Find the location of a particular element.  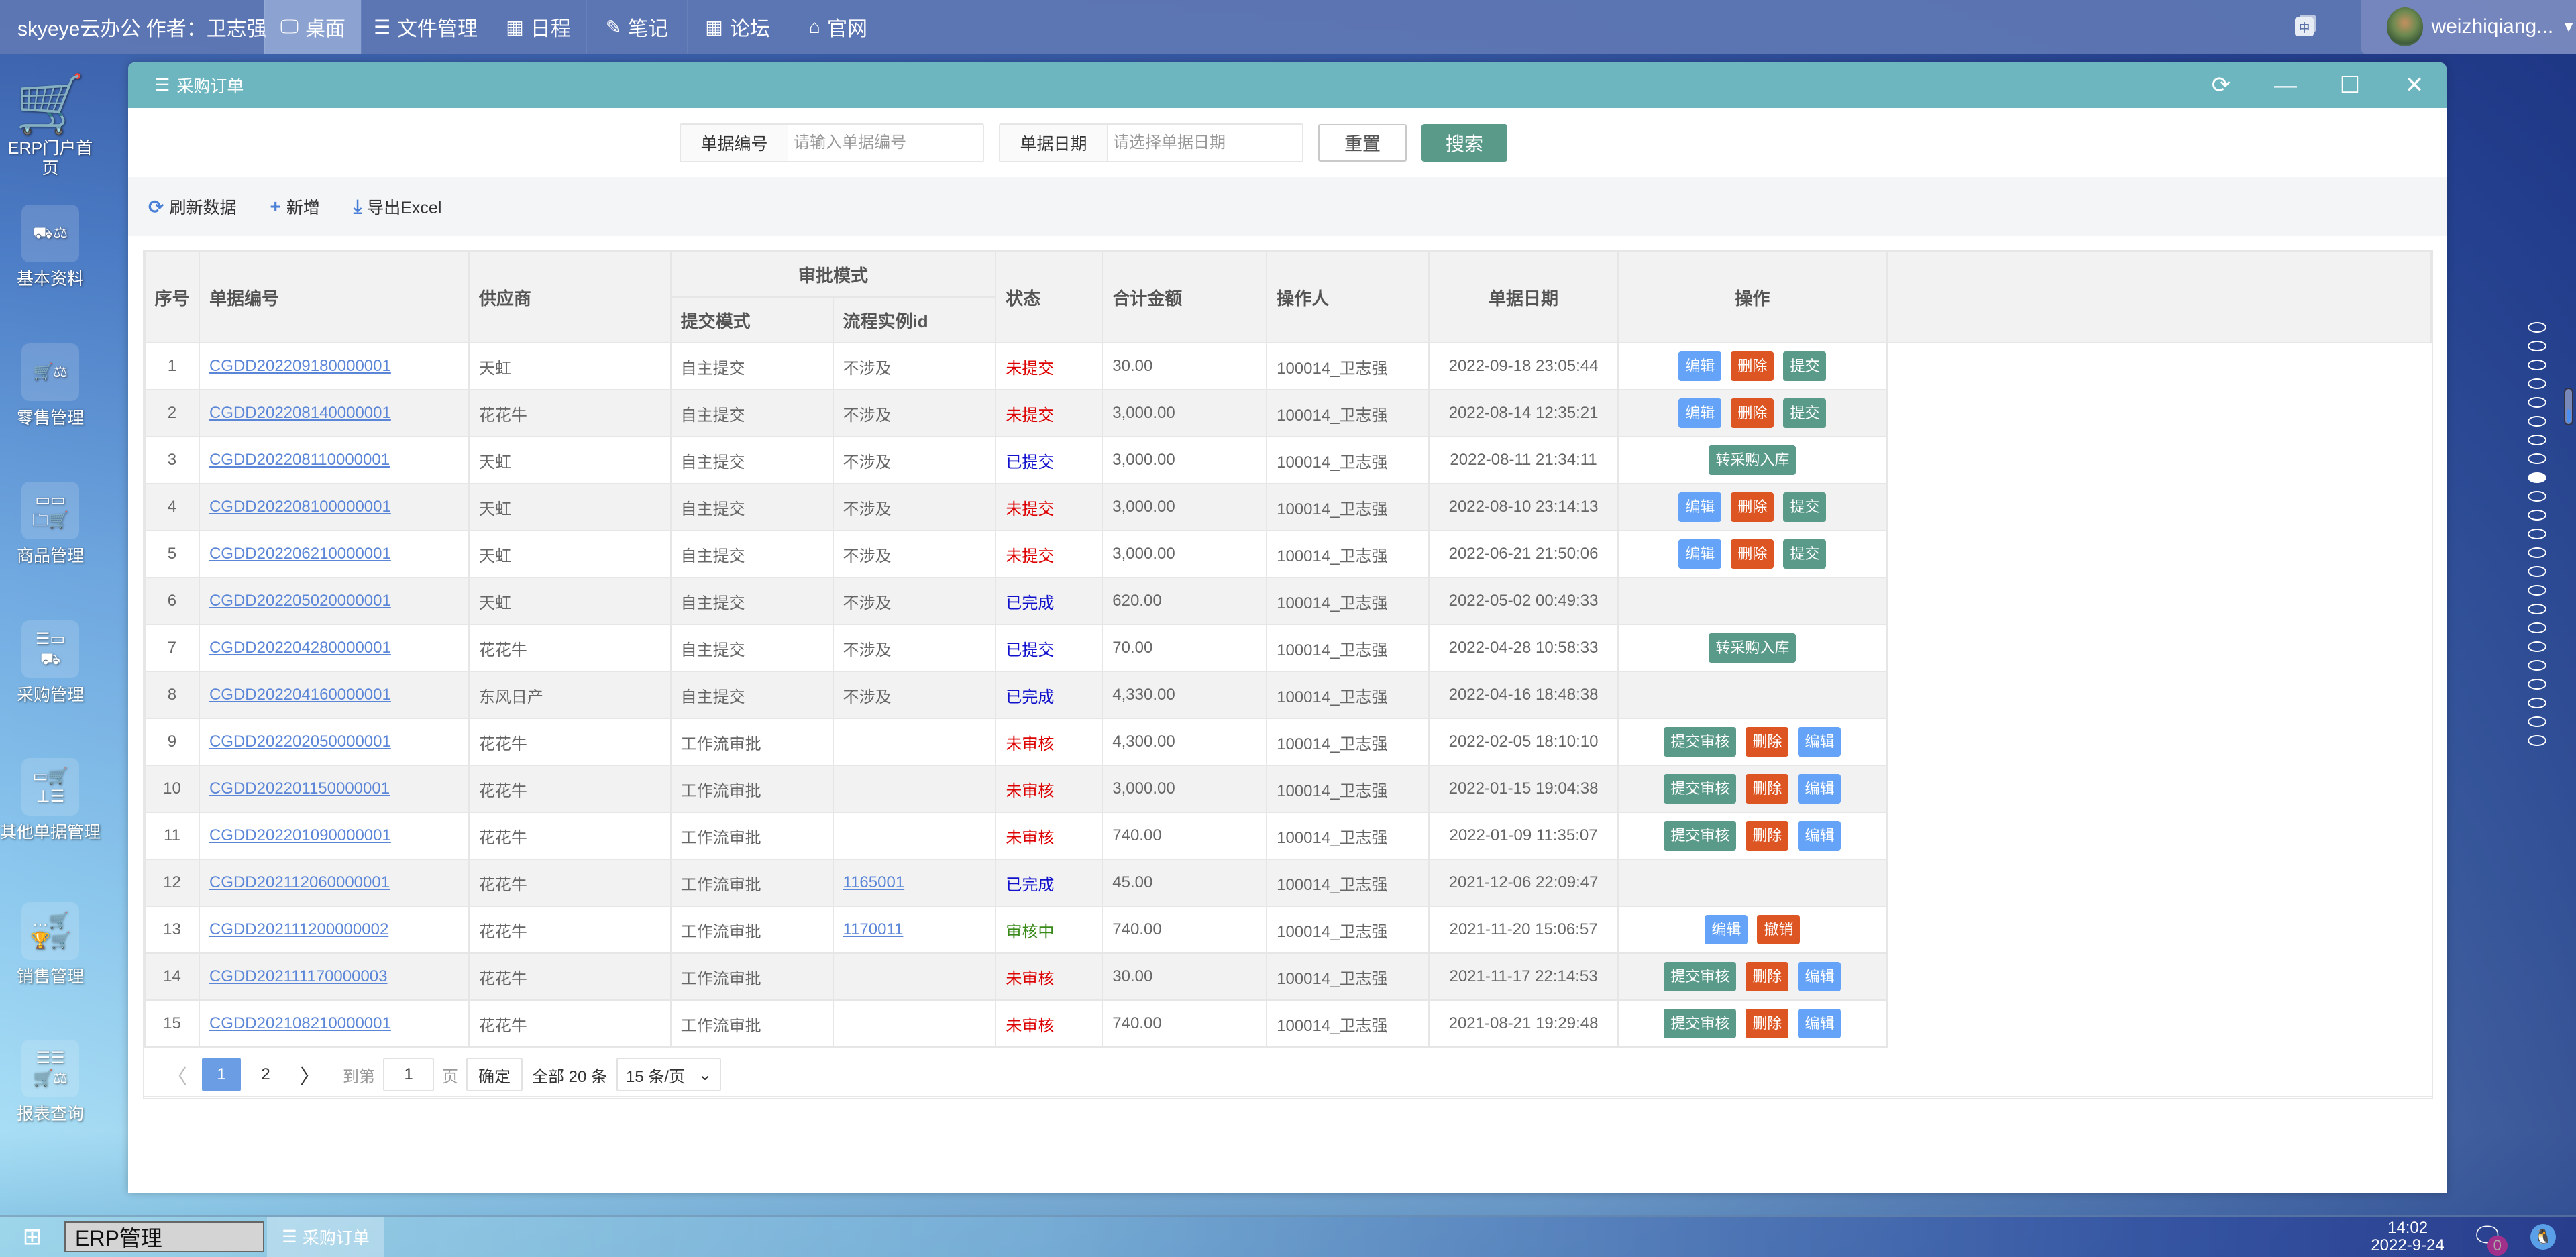

goto-page-input is located at coordinates (408, 1074).